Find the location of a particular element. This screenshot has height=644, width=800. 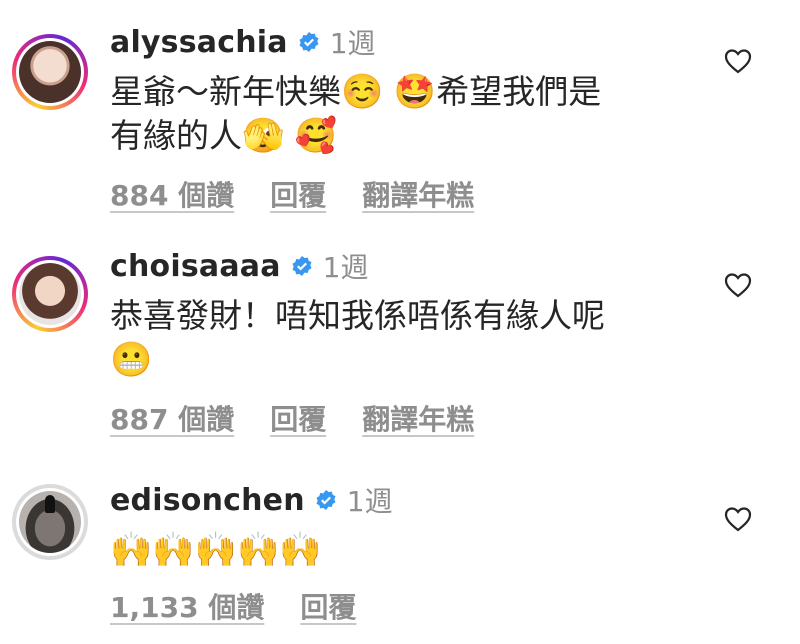

username: choisaaaa is located at coordinates (195, 266).